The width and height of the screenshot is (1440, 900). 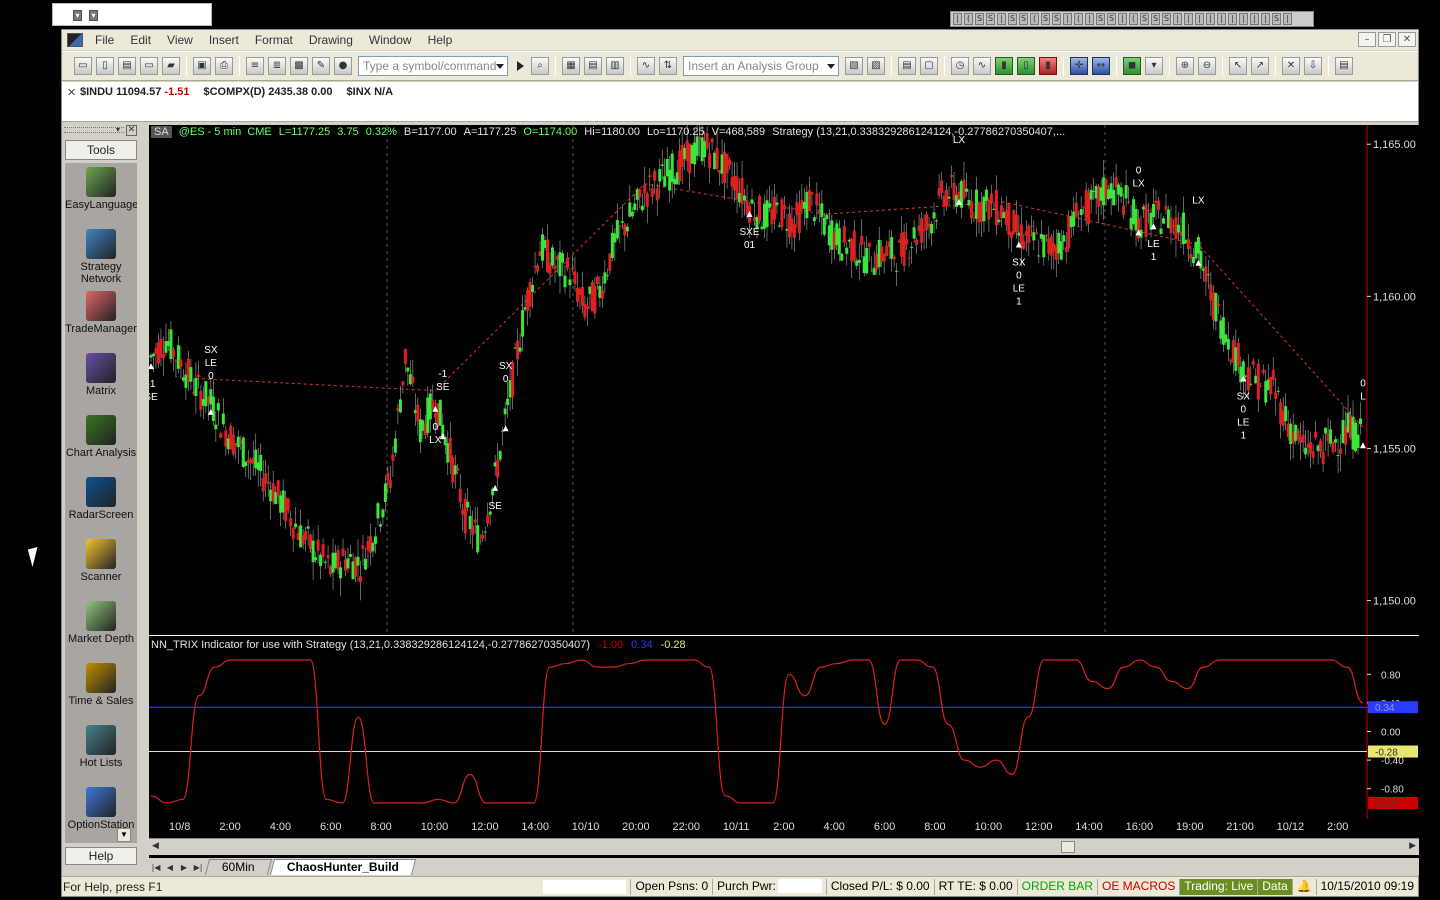 What do you see at coordinates (184, 868) in the screenshot?
I see `next-tab-icon: ▶` at bounding box center [184, 868].